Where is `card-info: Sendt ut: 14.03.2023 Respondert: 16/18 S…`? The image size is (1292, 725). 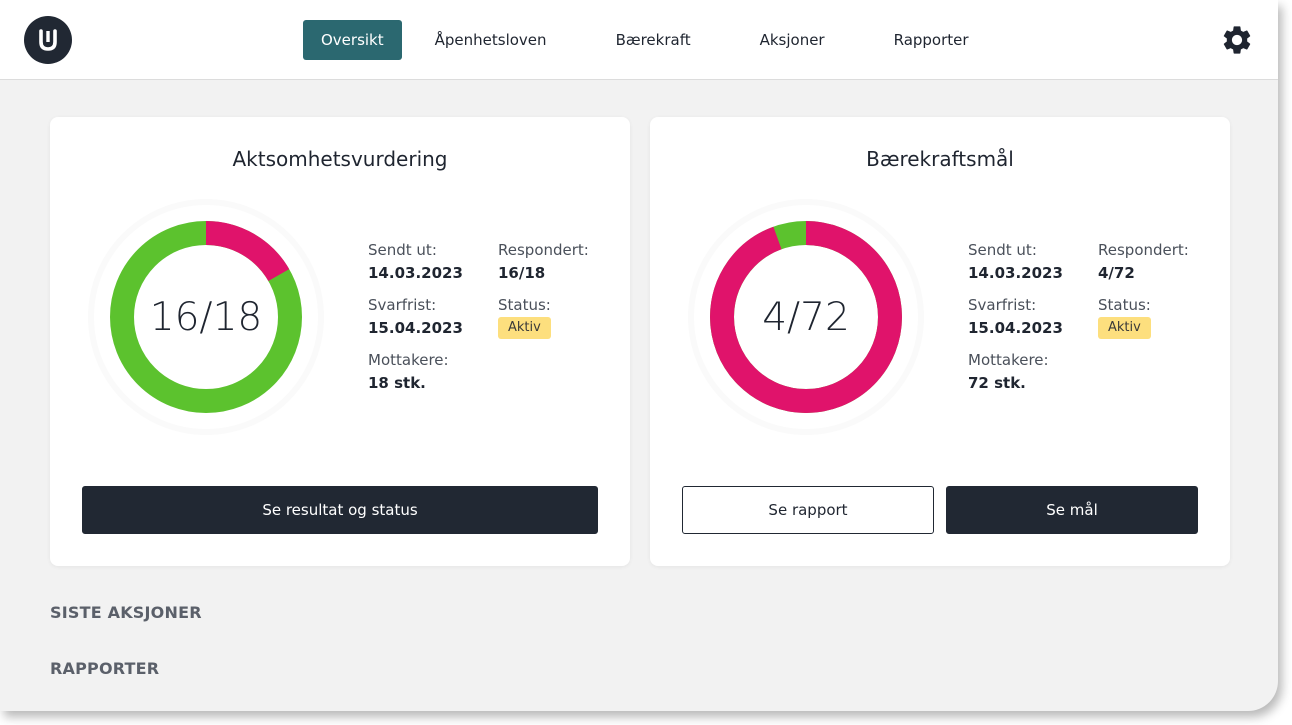
card-info: Sendt ut: 14.03.2023 Respondert: 16/18 S… is located at coordinates (488, 321).